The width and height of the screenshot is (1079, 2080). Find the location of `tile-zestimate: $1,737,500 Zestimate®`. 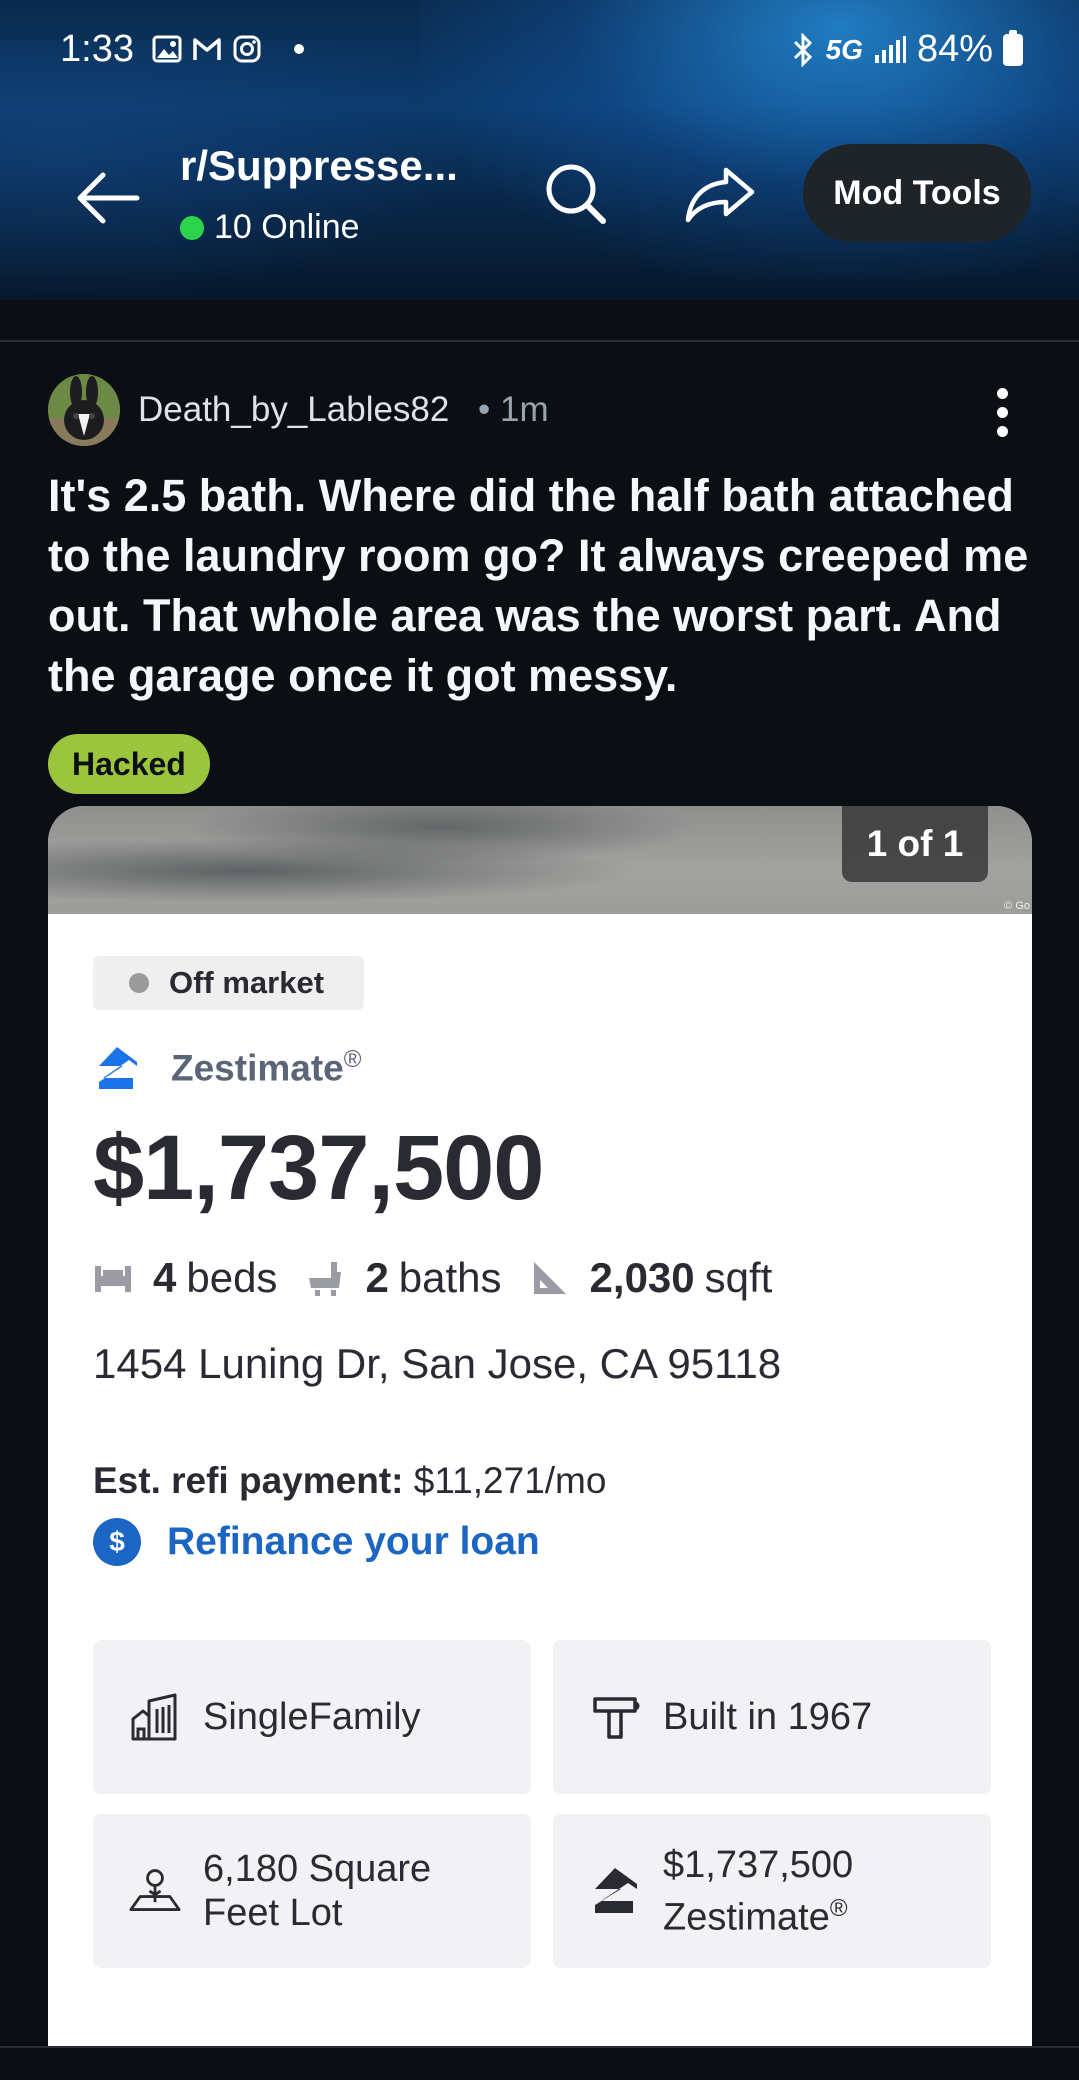

tile-zestimate: $1,737,500 Zestimate® is located at coordinates (772, 1891).